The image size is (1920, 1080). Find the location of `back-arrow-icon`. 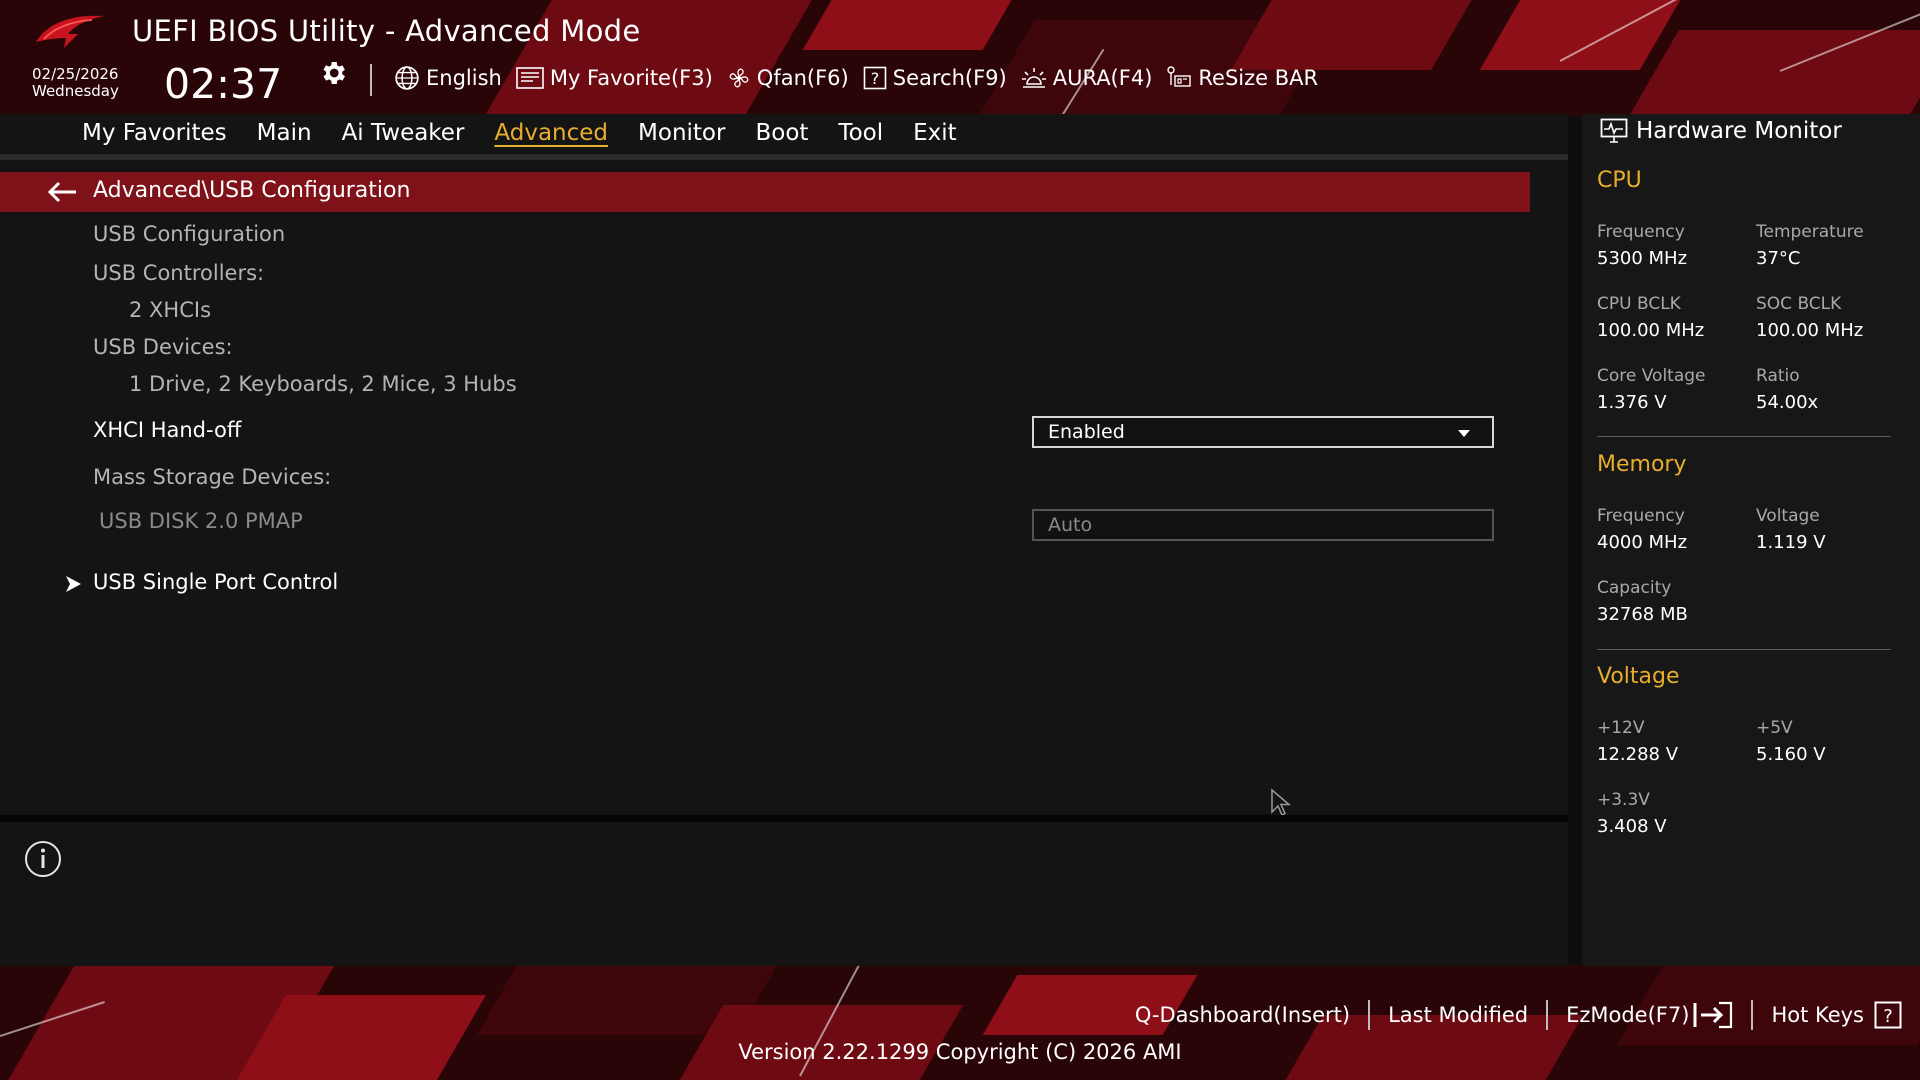

back-arrow-icon is located at coordinates (62, 192).